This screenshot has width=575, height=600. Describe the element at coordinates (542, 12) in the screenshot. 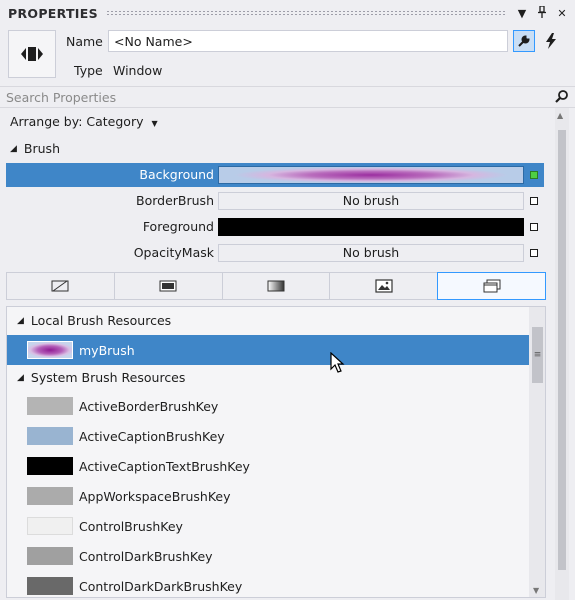

I see `pin-icon` at that location.